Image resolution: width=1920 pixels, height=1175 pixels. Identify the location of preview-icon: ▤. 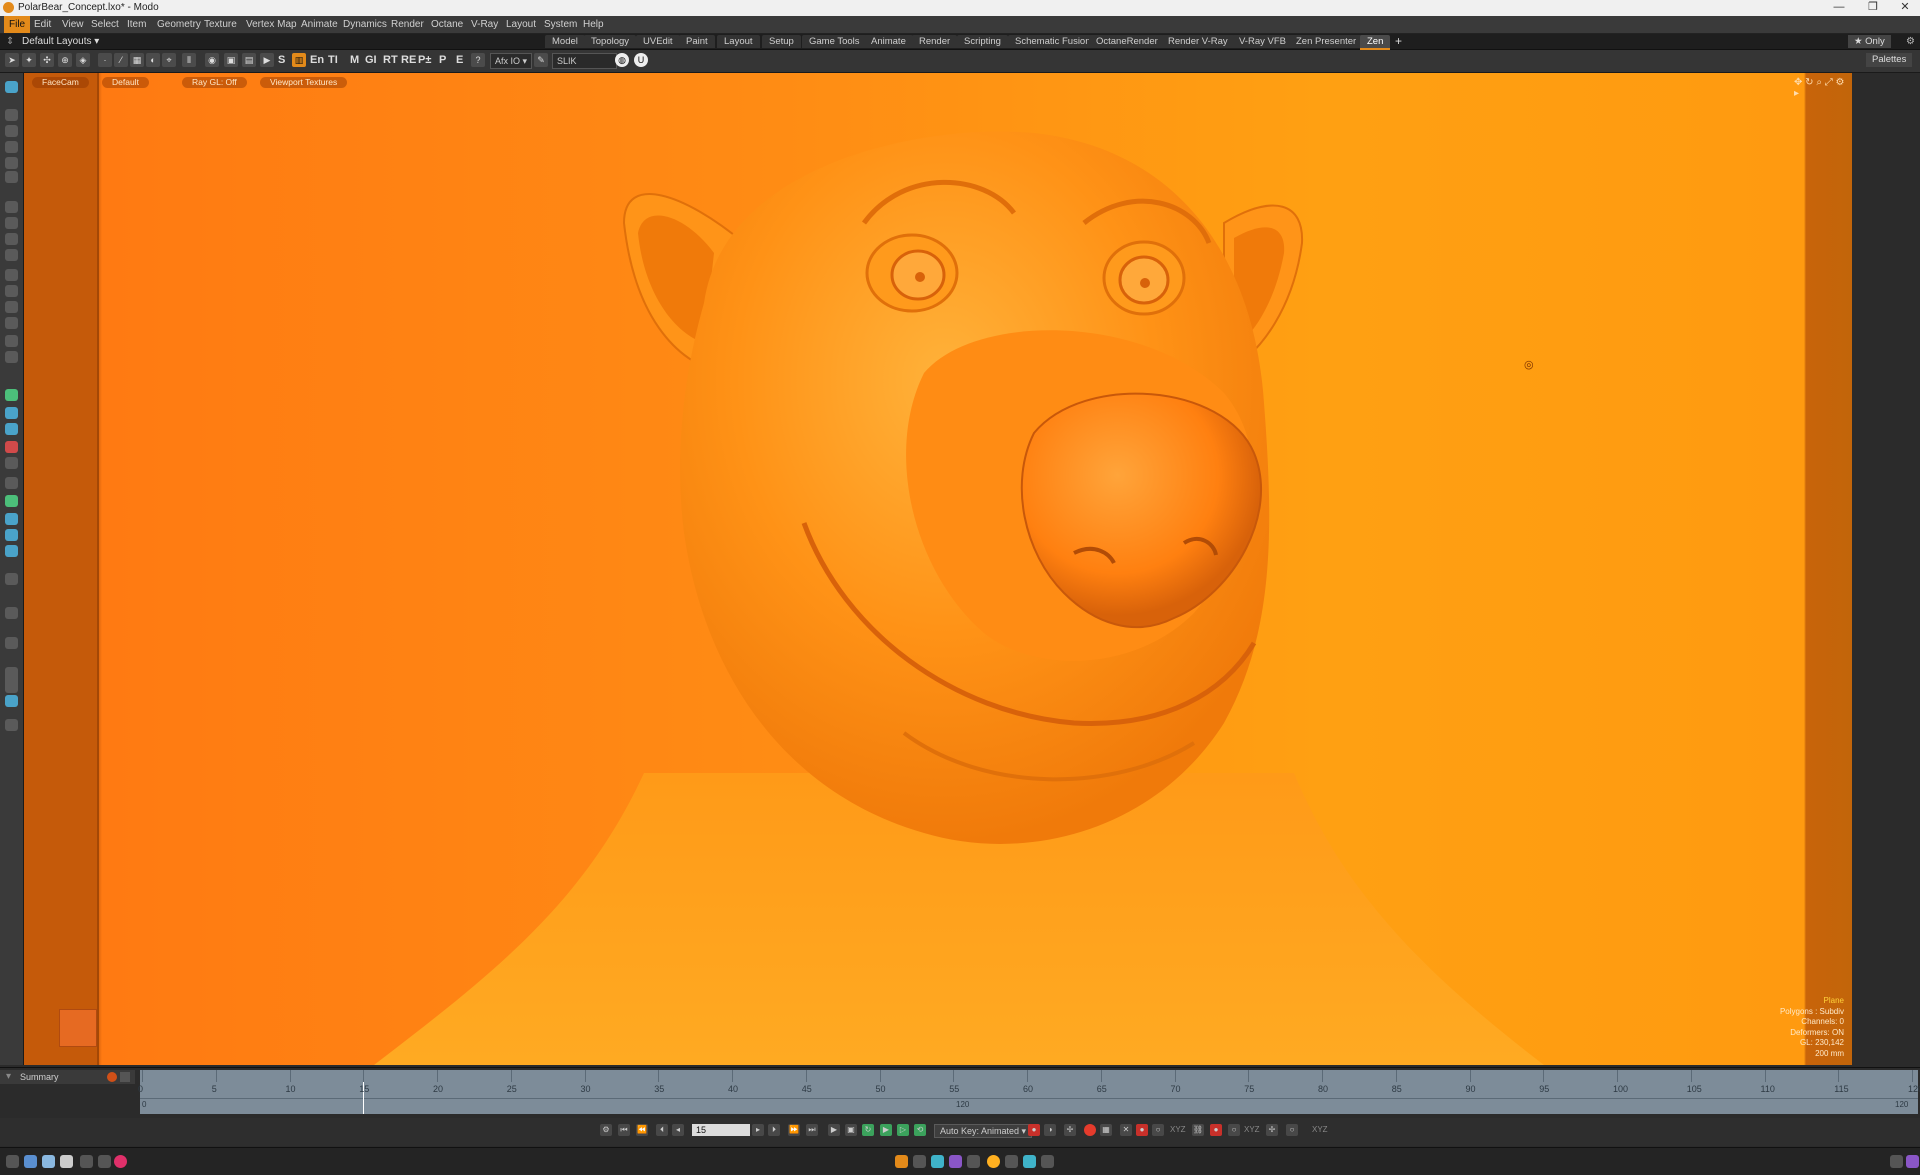
(249, 60).